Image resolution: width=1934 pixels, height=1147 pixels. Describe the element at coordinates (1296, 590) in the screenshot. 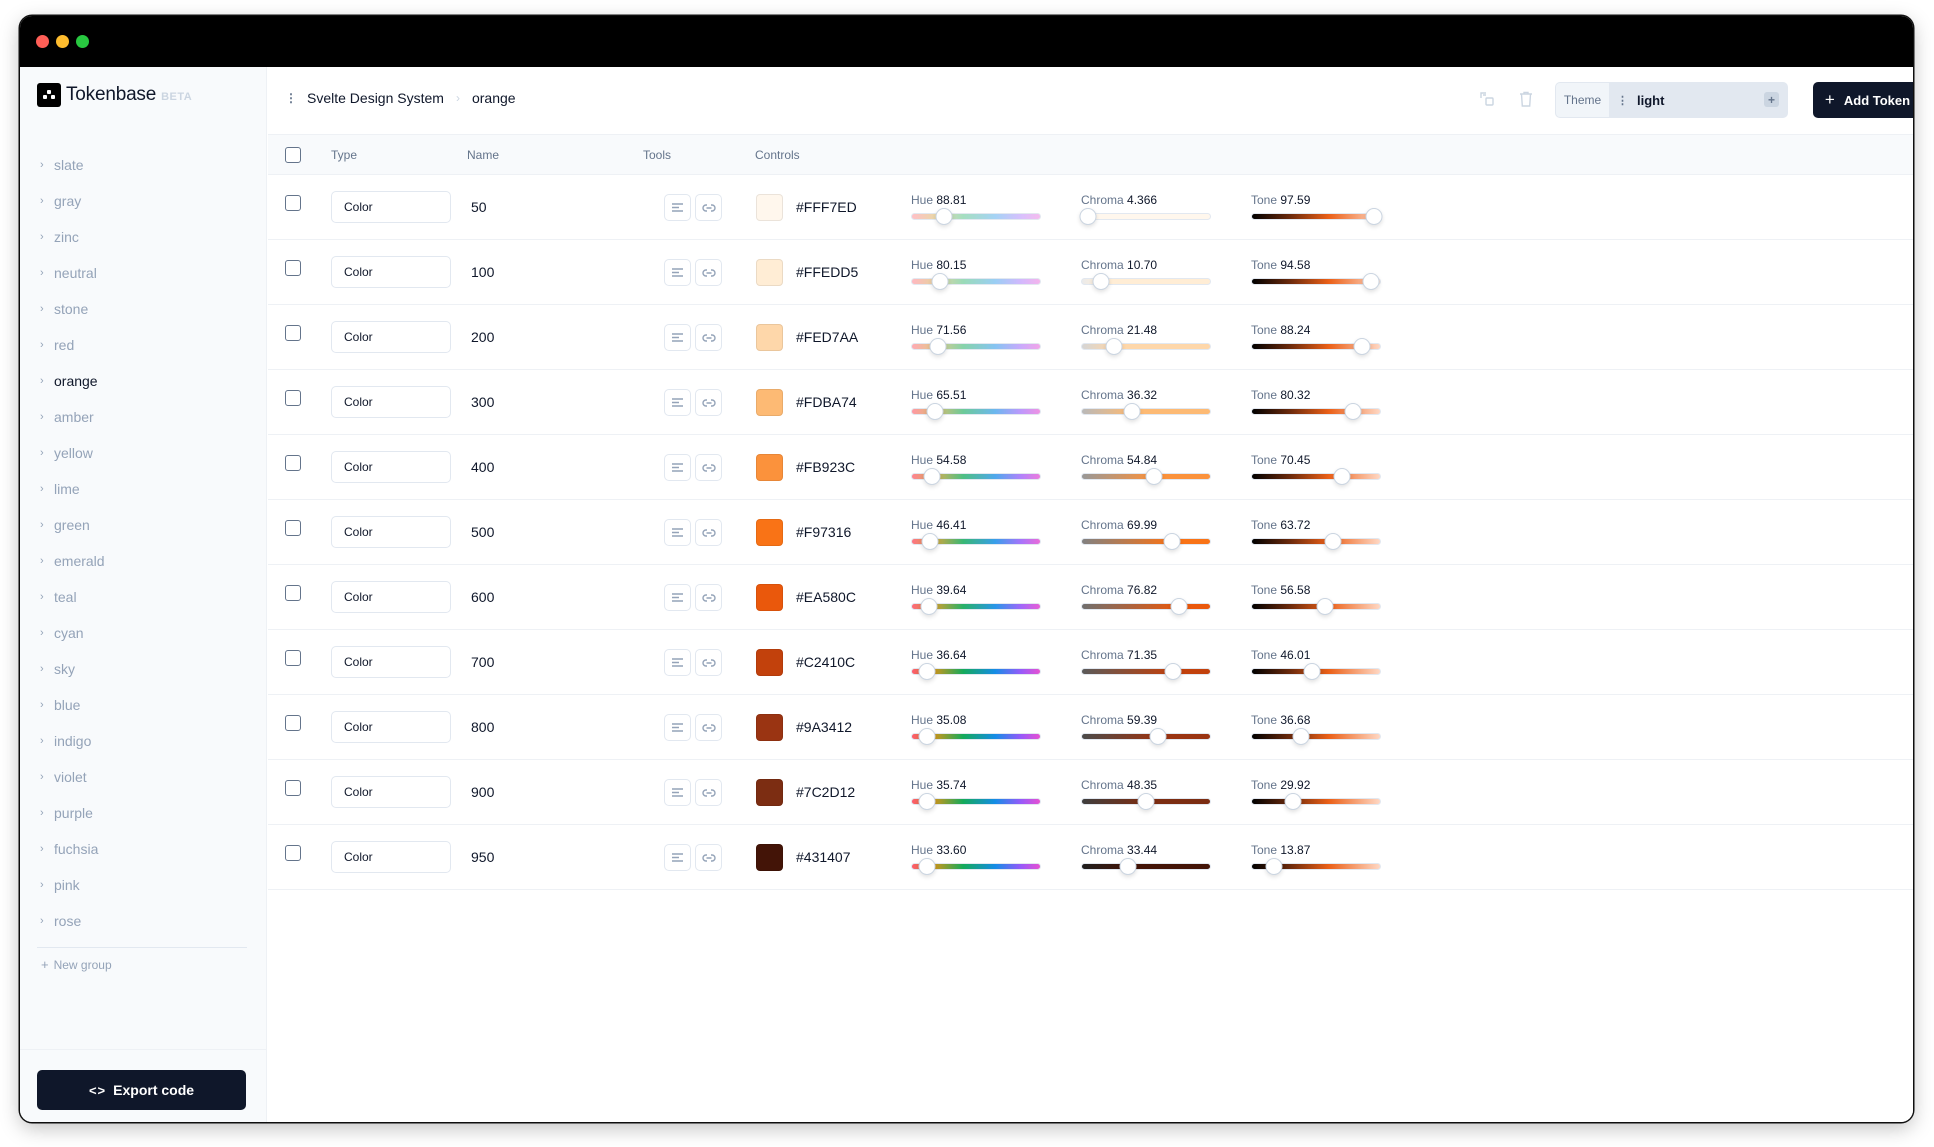

I see `tone-value: 56.58` at that location.